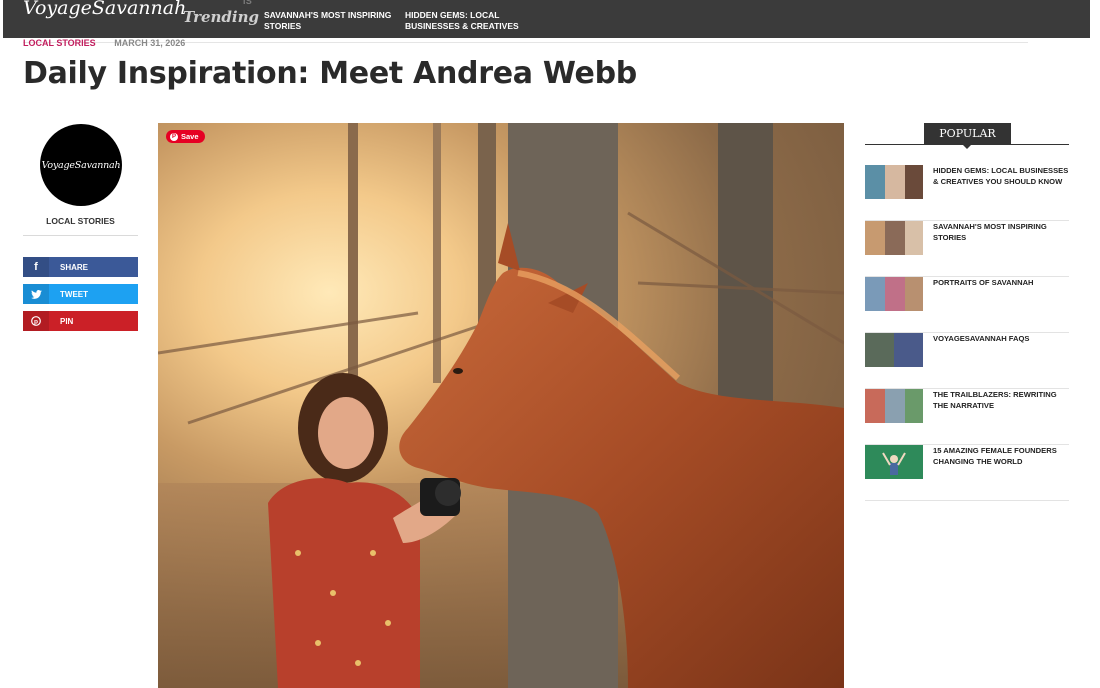  I want to click on twitter-share-button: TWEET, so click(80, 294).